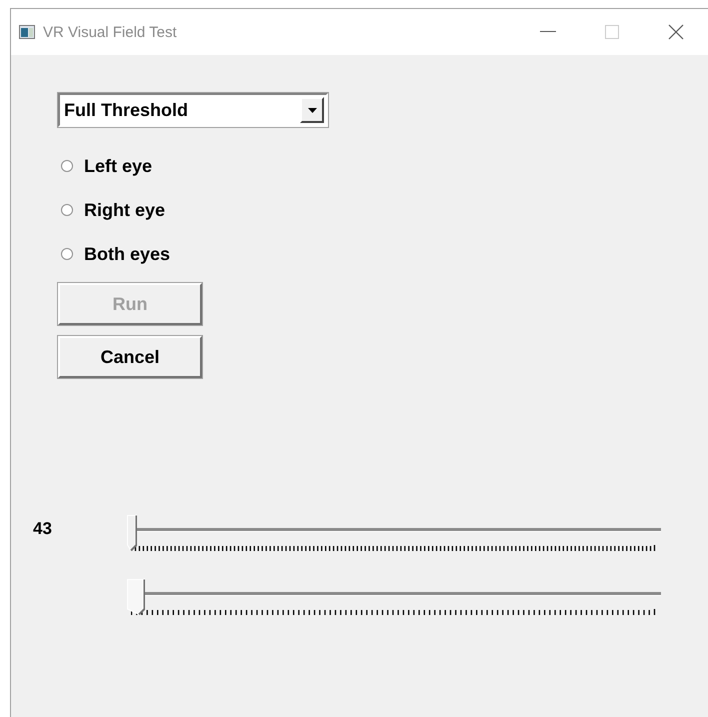  What do you see at coordinates (126, 110) in the screenshot?
I see `dropdown-value: Full Threshold` at bounding box center [126, 110].